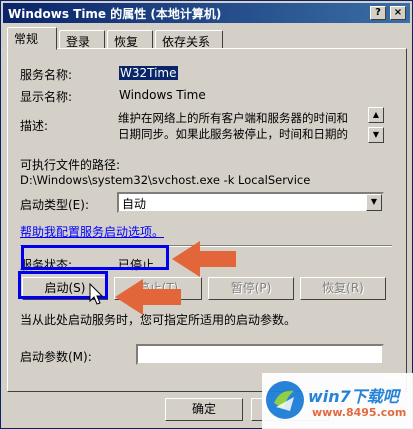 Image resolution: width=413 pixels, height=429 pixels. Describe the element at coordinates (162, 95) in the screenshot. I see `display-name-value: Windows Time` at that location.